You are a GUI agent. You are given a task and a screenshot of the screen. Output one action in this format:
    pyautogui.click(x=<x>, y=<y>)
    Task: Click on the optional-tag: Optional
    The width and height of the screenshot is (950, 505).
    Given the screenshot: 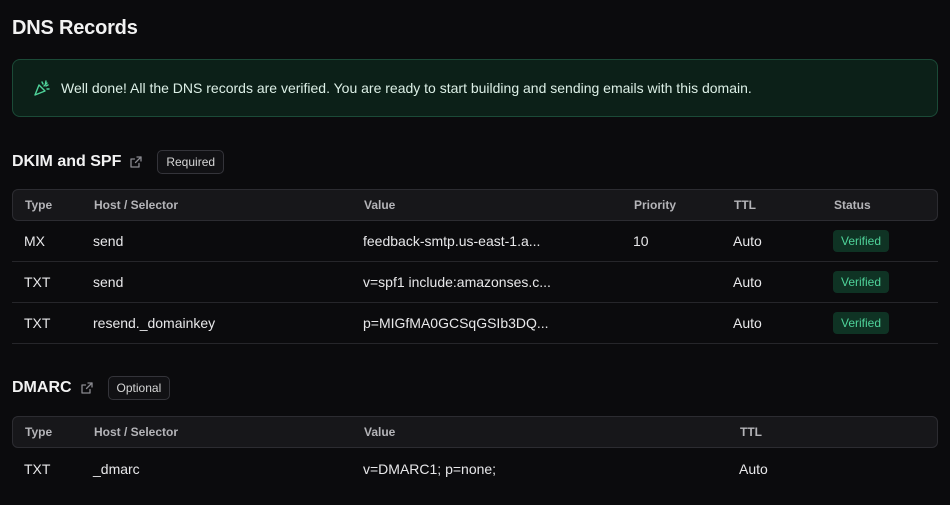 What is the action you would take?
    pyautogui.click(x=139, y=388)
    